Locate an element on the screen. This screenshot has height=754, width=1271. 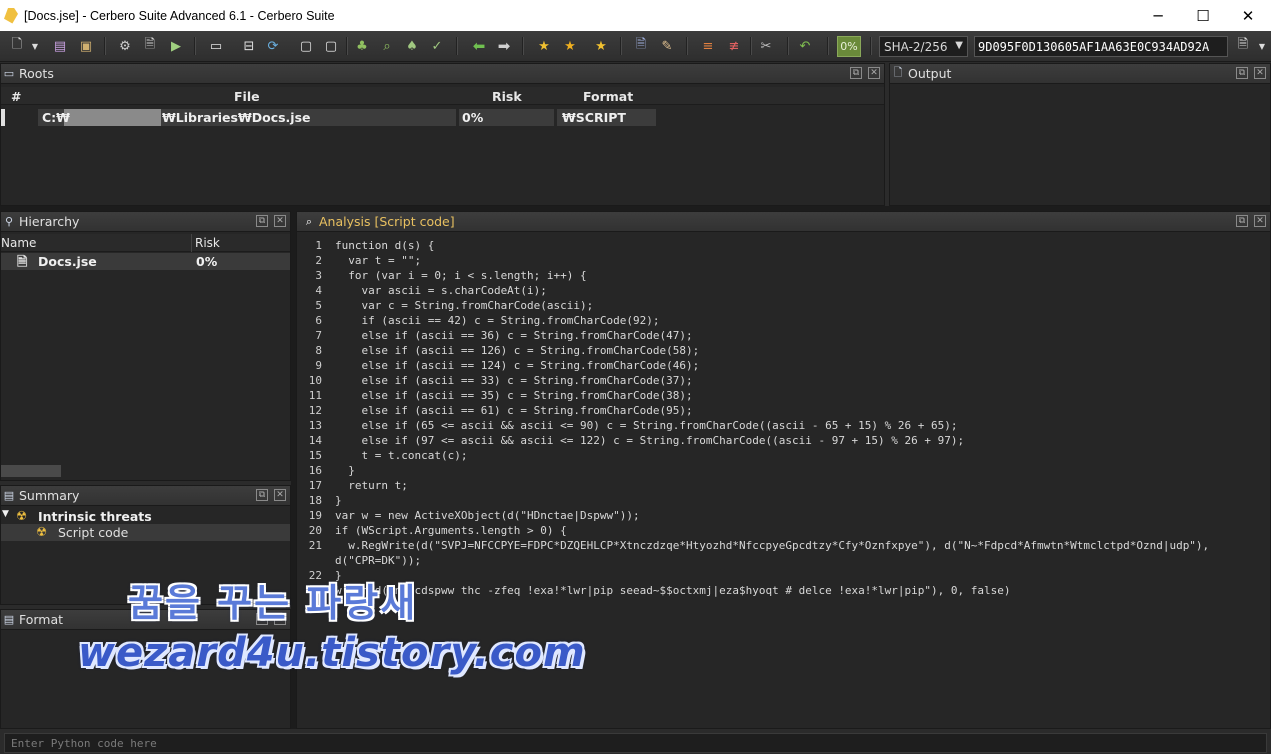
line-number: 21 is located at coordinates (315, 545).